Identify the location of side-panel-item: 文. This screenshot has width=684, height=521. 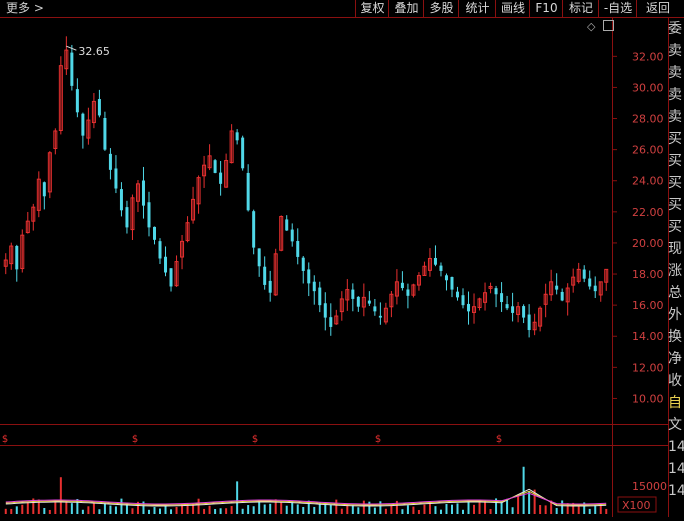
(676, 425).